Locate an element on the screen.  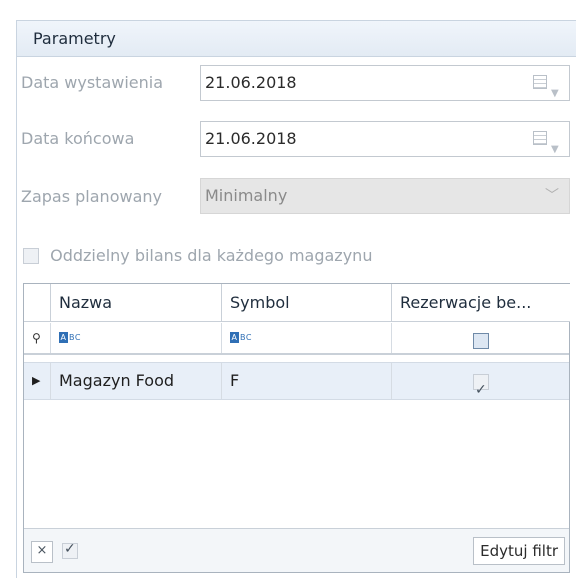
filter-reservations-checkbox is located at coordinates (481, 338).